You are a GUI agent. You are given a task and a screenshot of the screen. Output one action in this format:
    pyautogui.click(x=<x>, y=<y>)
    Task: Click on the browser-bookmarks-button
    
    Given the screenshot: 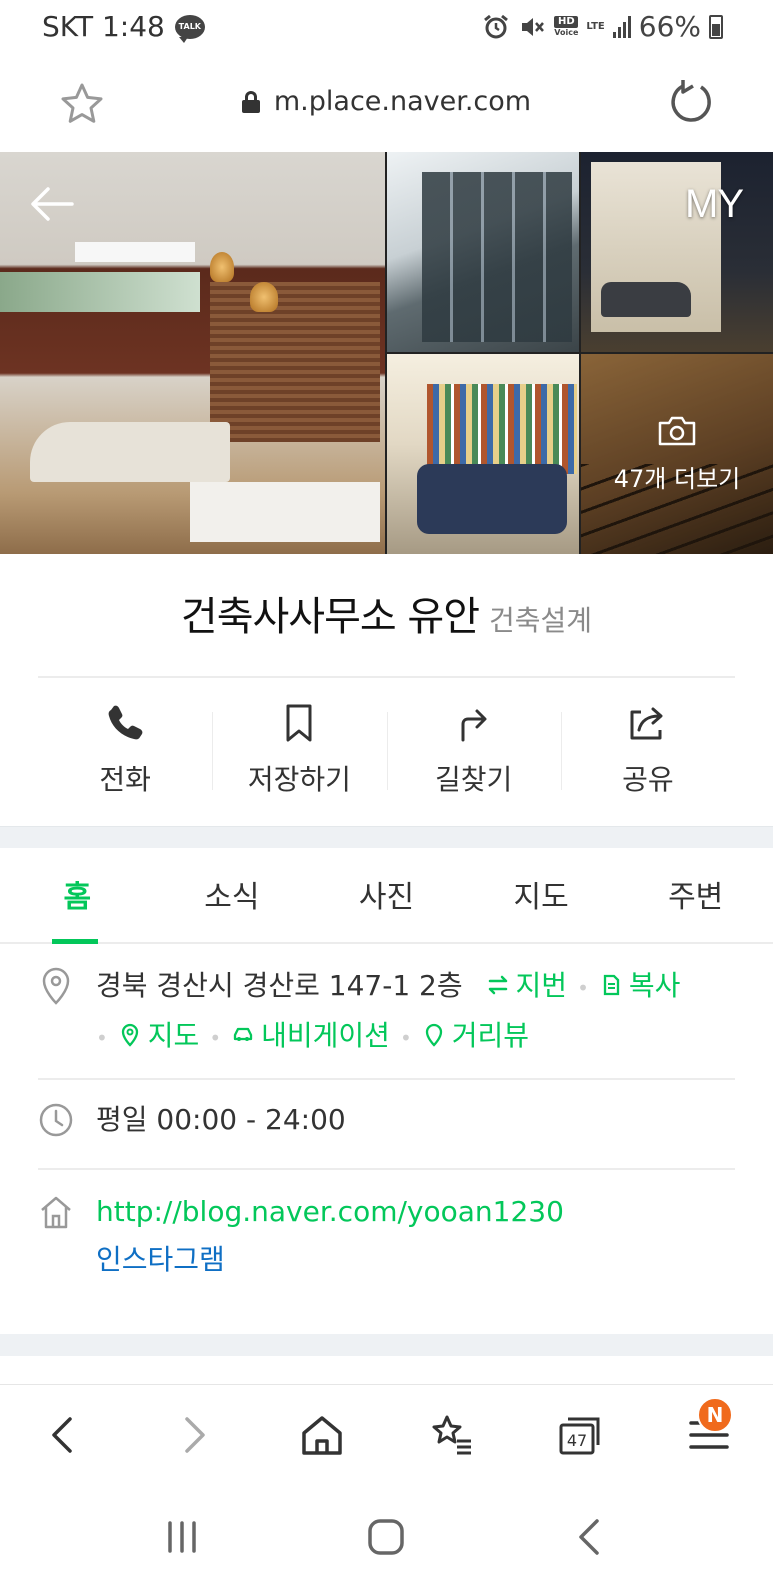 What is the action you would take?
    pyautogui.click(x=450, y=1434)
    